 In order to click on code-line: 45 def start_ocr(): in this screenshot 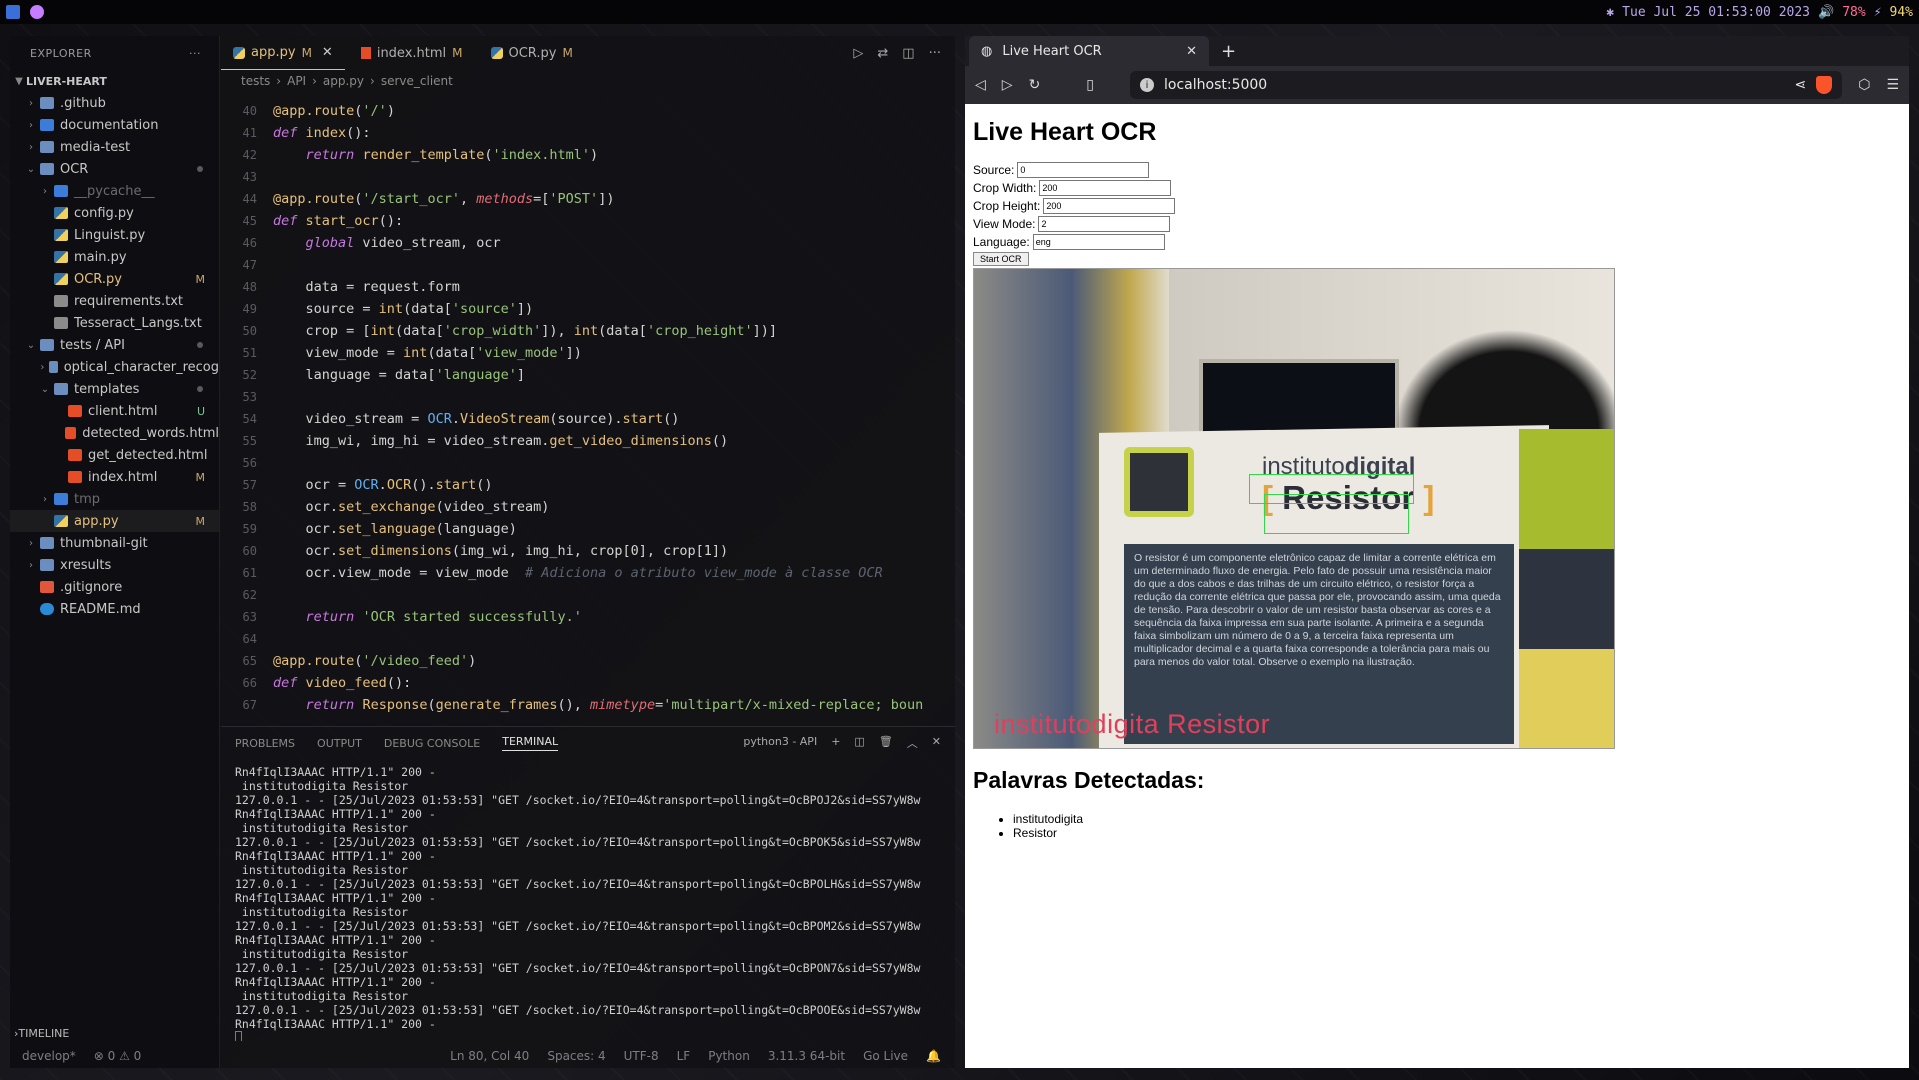, I will do `click(588, 221)`.